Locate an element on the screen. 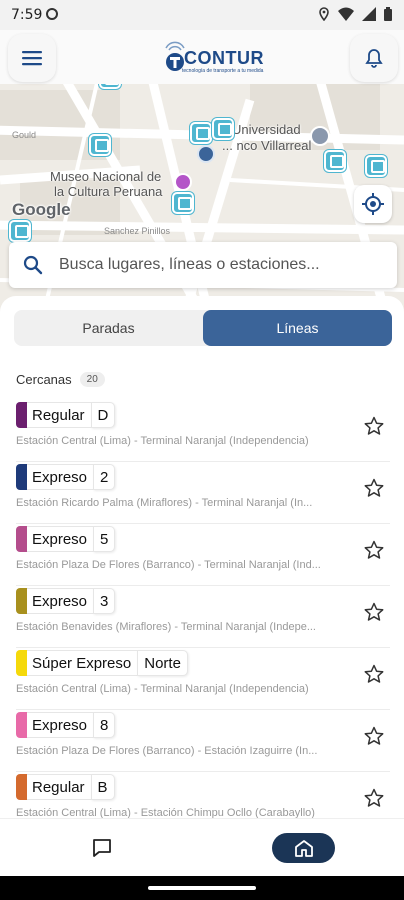 The height and width of the screenshot is (900, 404). museum-pin-icon is located at coordinates (183, 182).